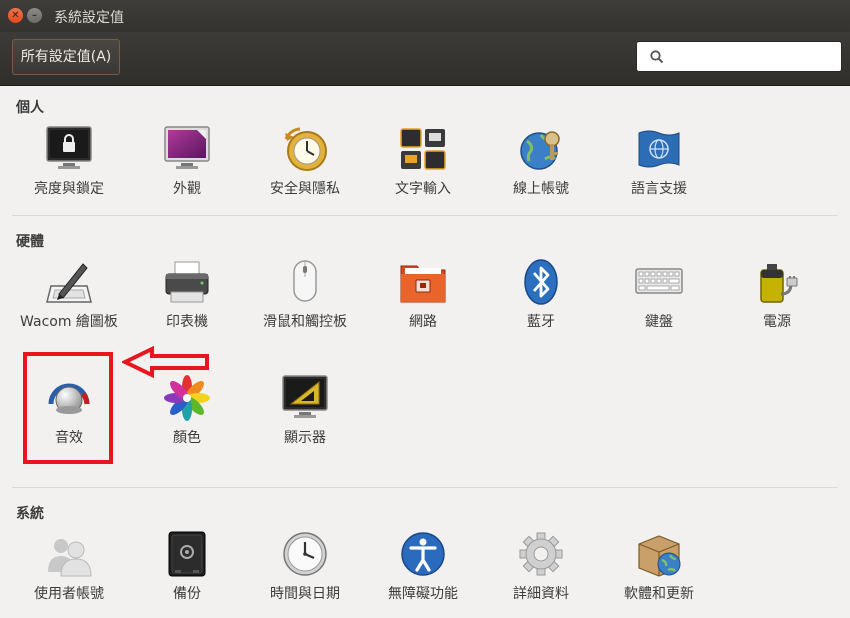 Image resolution: width=850 pixels, height=618 pixels. I want to click on item-appearance: 外觀, so click(187, 165).